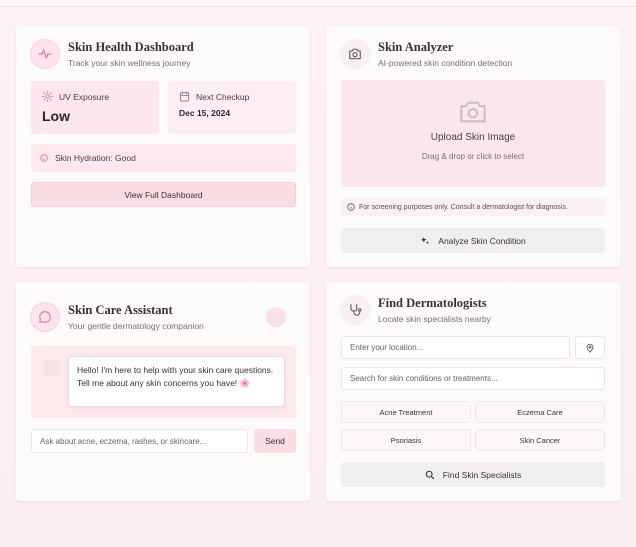 The height and width of the screenshot is (547, 636). What do you see at coordinates (482, 240) in the screenshot?
I see `analyze-button-label: Analyze Skin Condition` at bounding box center [482, 240].